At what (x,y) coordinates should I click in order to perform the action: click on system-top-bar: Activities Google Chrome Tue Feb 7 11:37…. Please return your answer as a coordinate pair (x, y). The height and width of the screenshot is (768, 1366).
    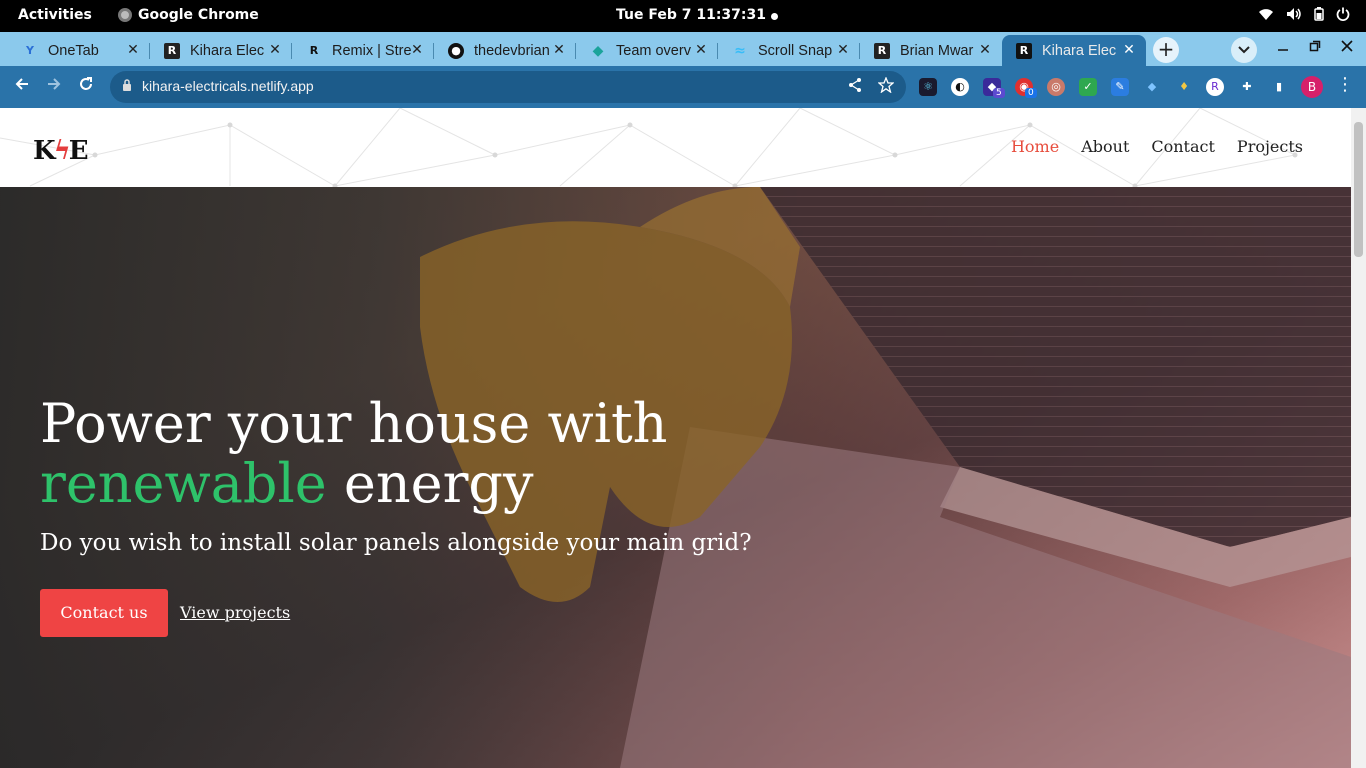
    Looking at the image, I should click on (683, 16).